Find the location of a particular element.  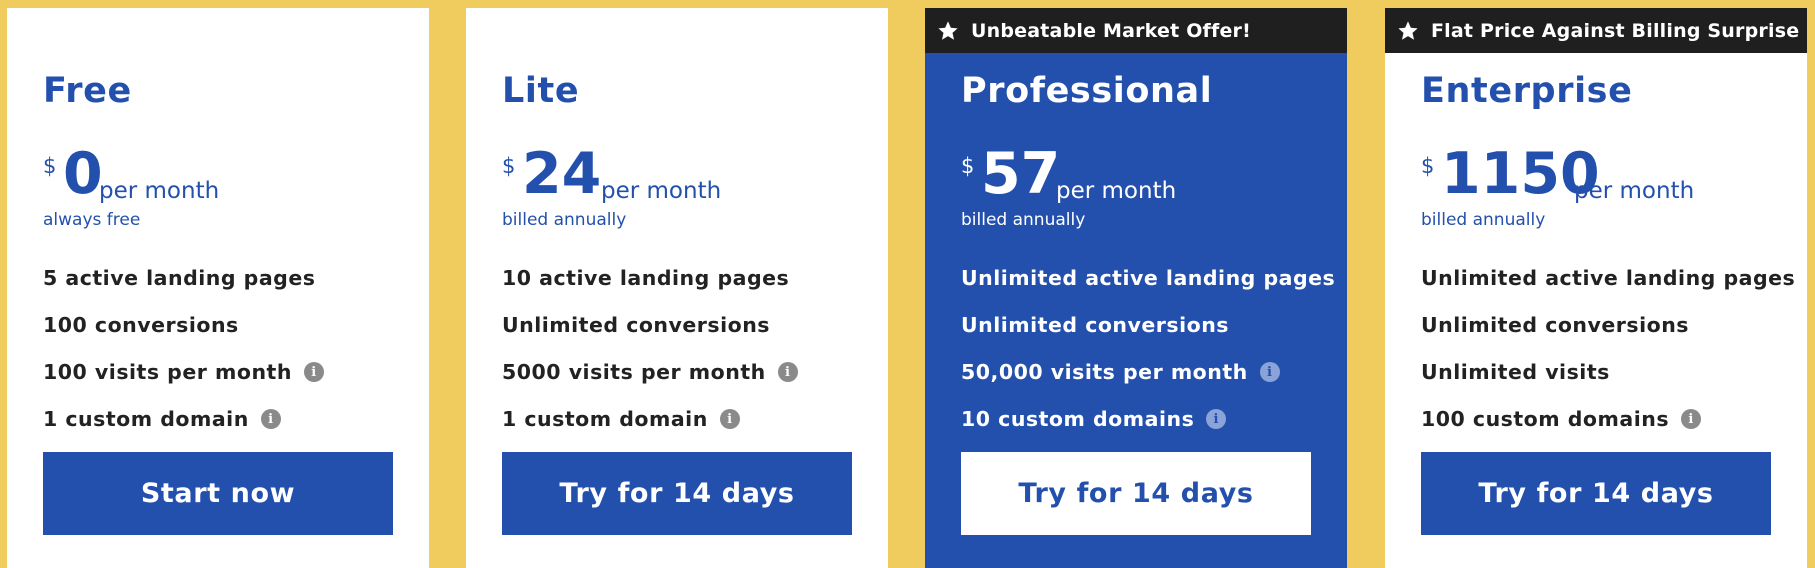

feature-text: 5 active landing pages is located at coordinates (179, 278).